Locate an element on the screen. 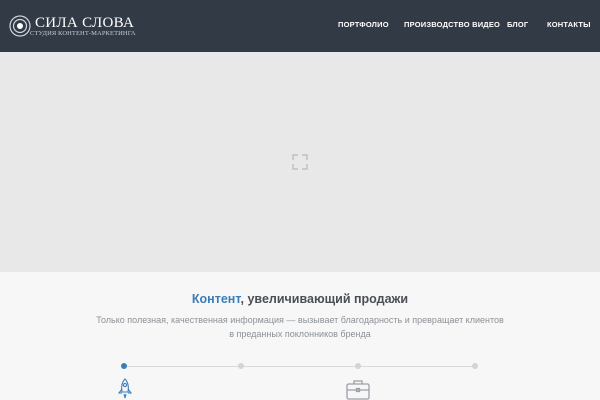 The image size is (600, 400). subtext-line-2: в преданных поклонников бренда is located at coordinates (300, 334).